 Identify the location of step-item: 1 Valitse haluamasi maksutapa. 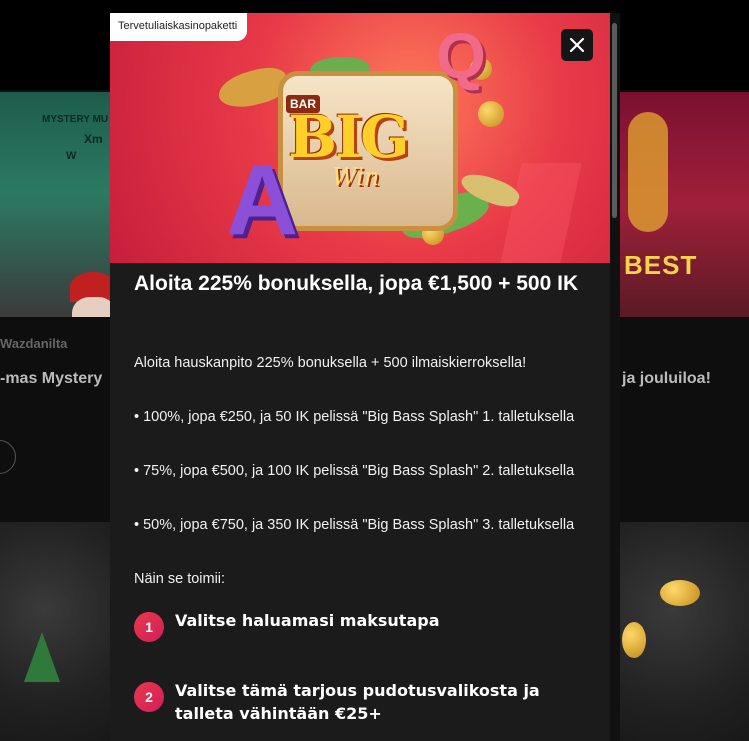
(359, 634).